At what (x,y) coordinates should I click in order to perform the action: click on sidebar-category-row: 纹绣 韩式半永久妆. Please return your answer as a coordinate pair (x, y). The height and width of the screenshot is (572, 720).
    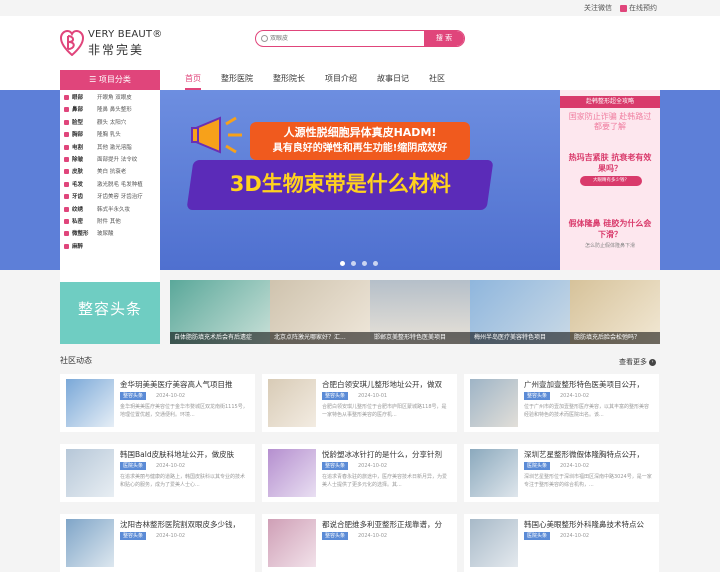
    Looking at the image, I should click on (110, 210).